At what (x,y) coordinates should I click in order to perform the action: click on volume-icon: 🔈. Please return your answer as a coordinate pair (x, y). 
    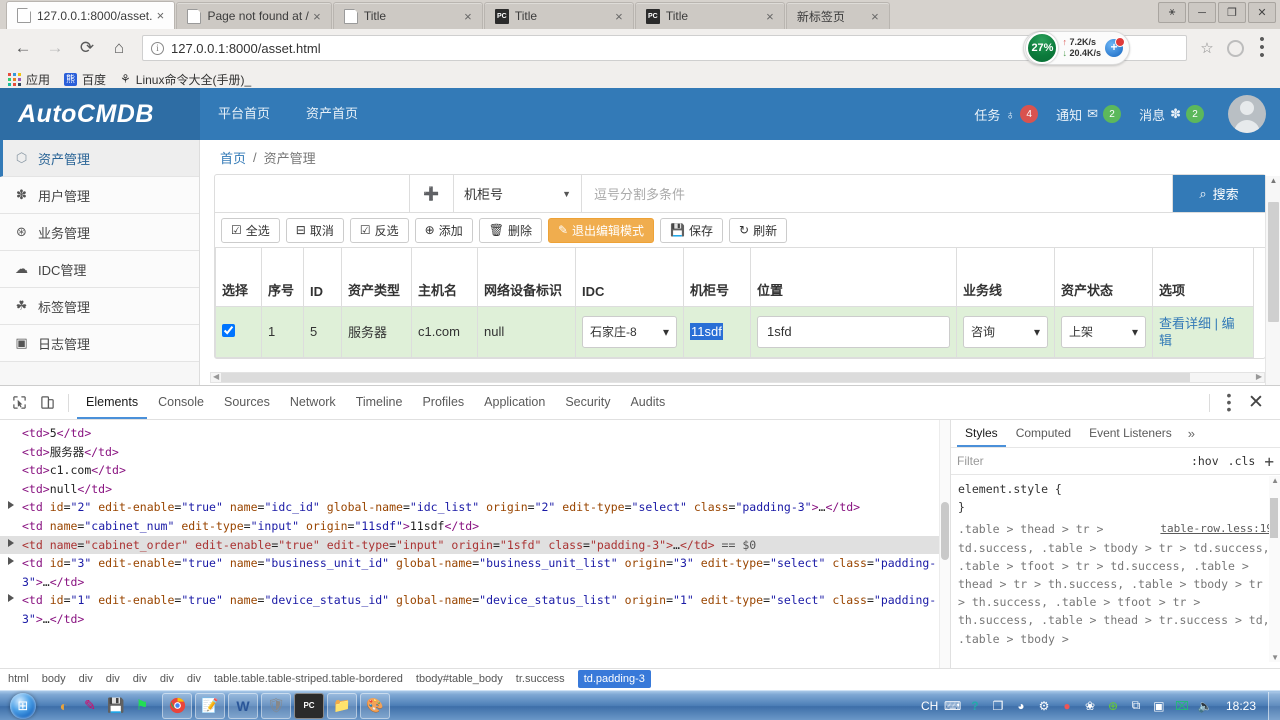
    Looking at the image, I should click on (1205, 706).